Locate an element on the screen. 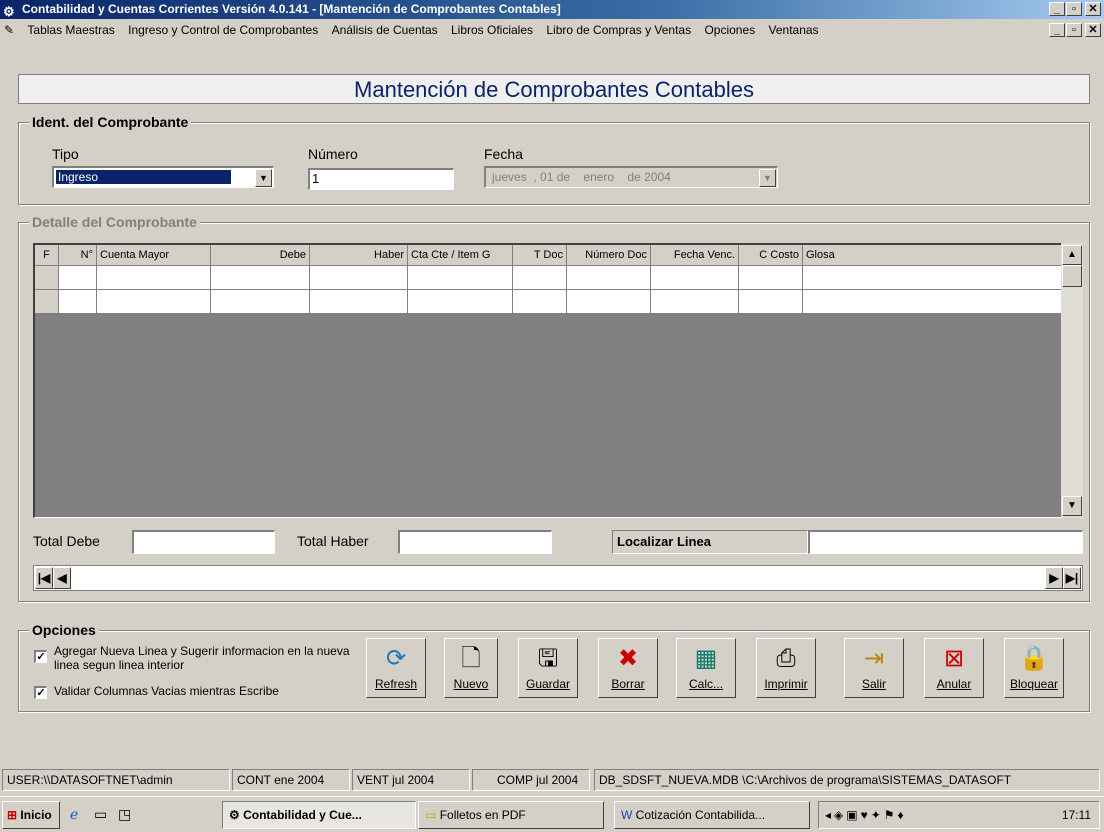  total-debe-label: Total Debe is located at coordinates (66, 541).